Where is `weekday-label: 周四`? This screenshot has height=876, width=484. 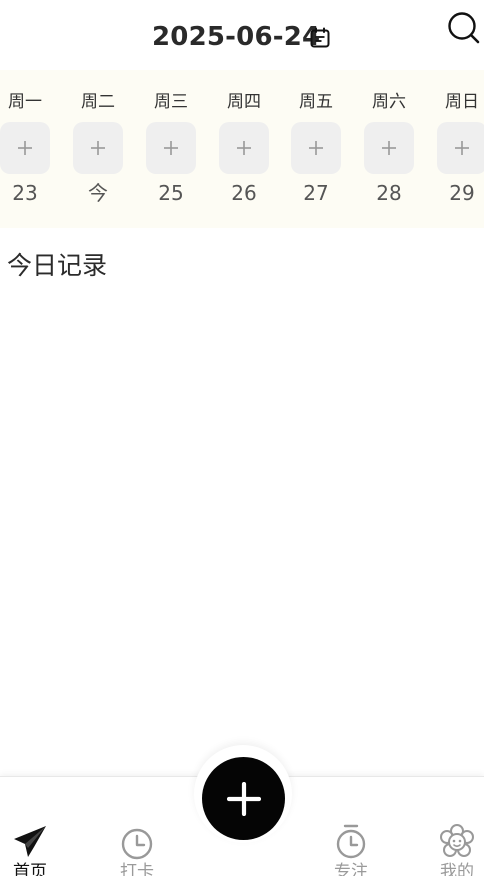
weekday-label: 周四 is located at coordinates (244, 102).